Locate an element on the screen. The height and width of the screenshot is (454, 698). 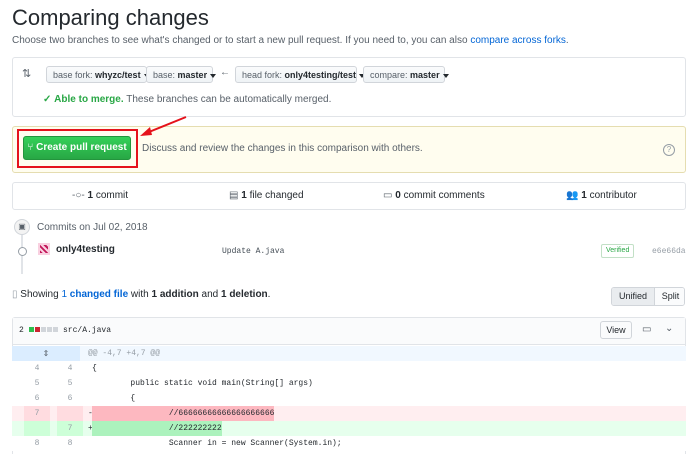
split-button: Split is located at coordinates (669, 296).